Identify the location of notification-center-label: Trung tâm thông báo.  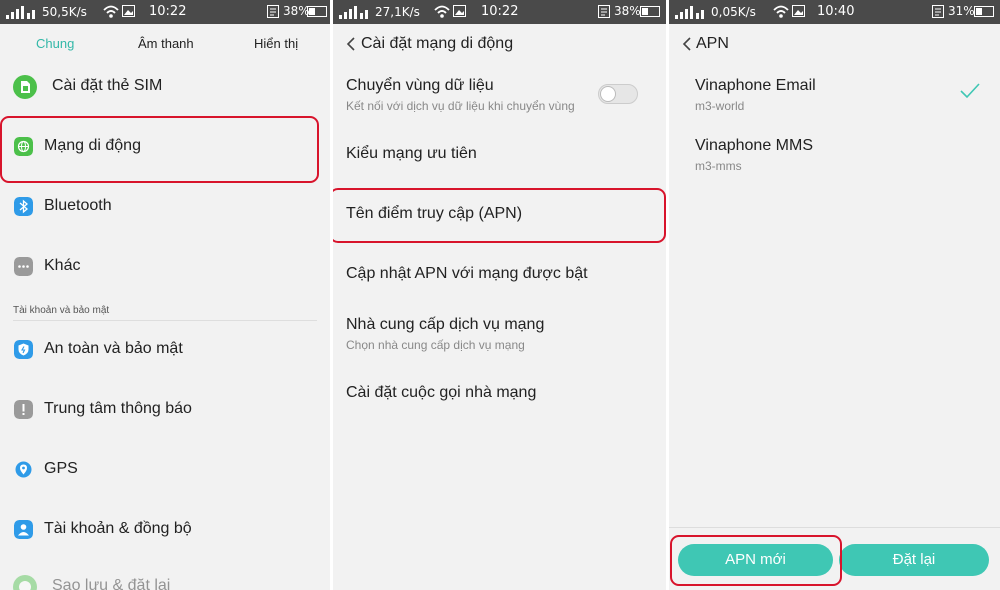
(118, 408).